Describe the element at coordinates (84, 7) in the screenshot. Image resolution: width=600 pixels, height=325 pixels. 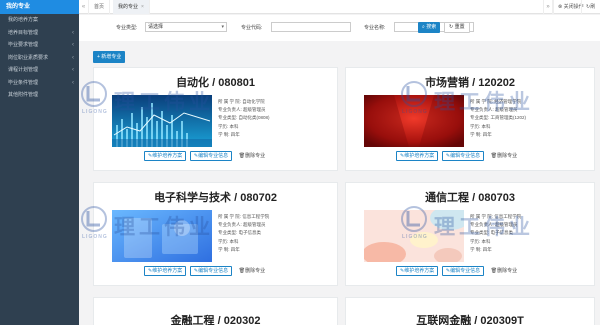
I see `scroll-left-icon: «` at that location.